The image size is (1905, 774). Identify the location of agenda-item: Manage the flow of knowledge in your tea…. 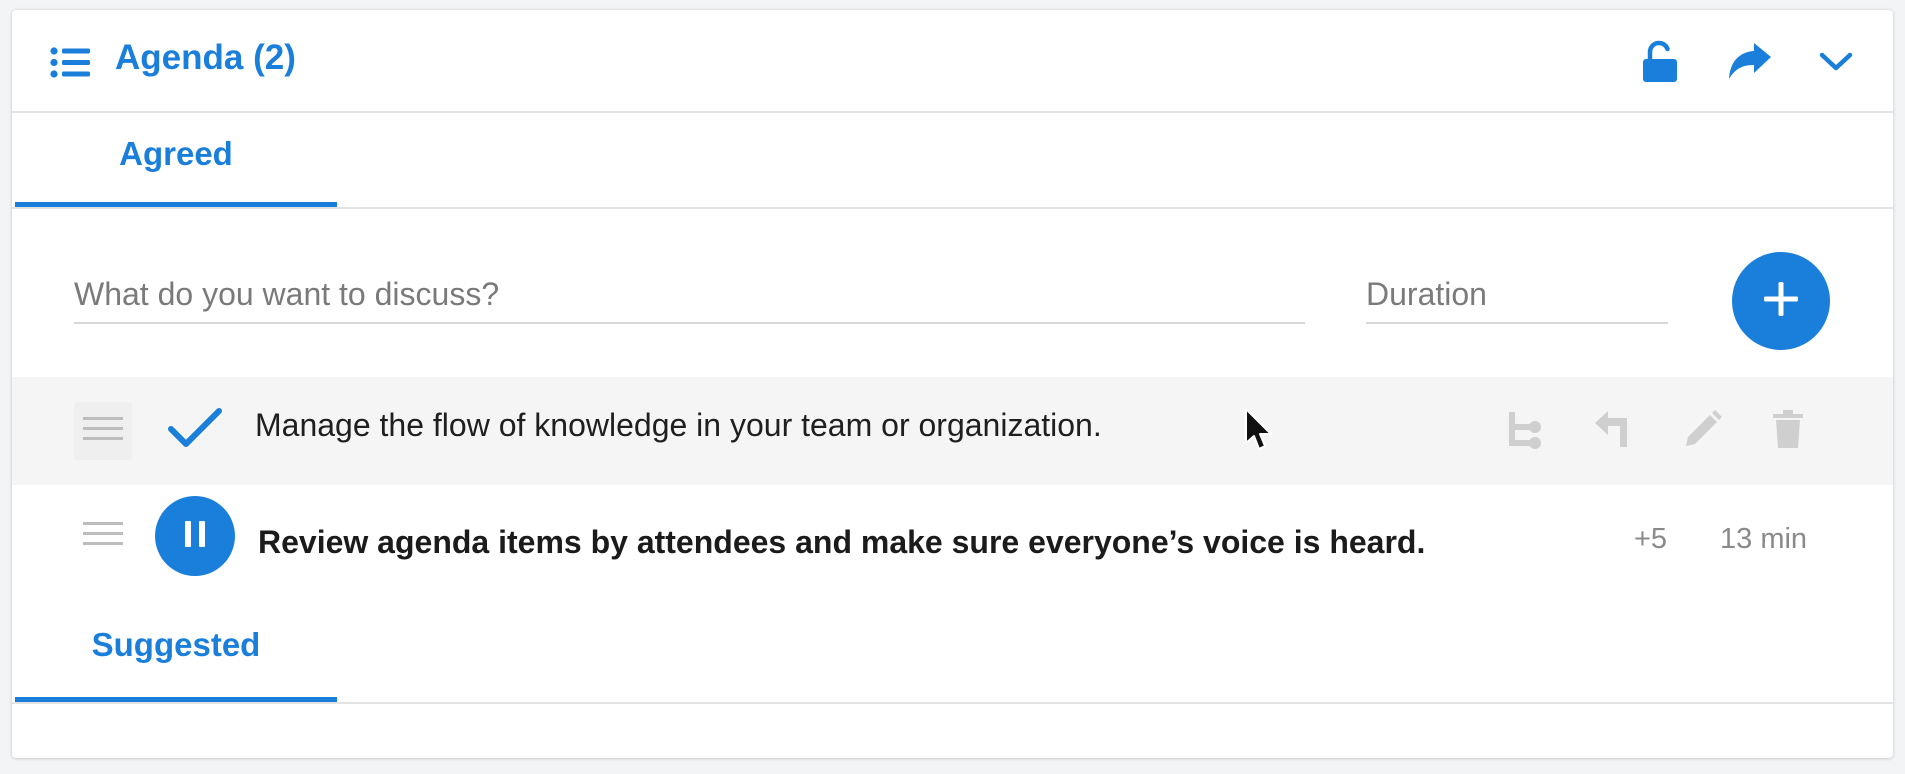
(952, 431).